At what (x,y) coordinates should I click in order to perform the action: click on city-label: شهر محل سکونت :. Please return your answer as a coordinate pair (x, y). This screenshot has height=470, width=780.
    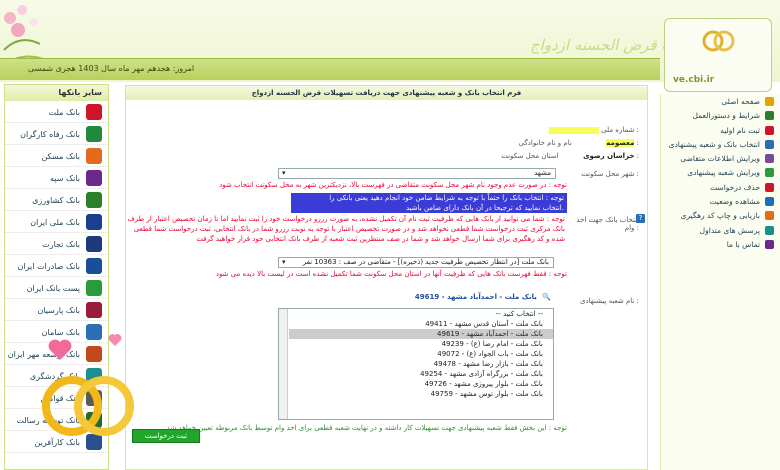
    Looking at the image, I should click on (610, 174).